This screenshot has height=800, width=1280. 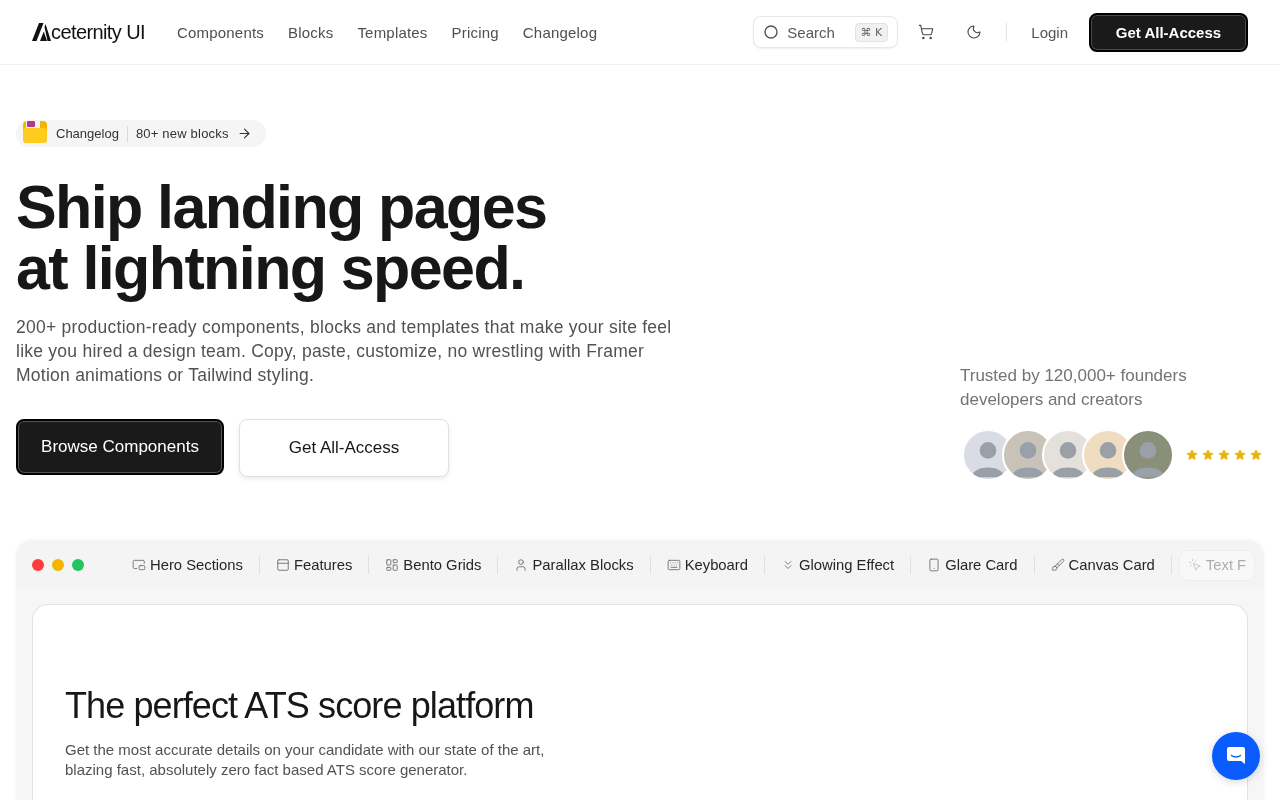 What do you see at coordinates (1057, 565) in the screenshot?
I see `brush-icon` at bounding box center [1057, 565].